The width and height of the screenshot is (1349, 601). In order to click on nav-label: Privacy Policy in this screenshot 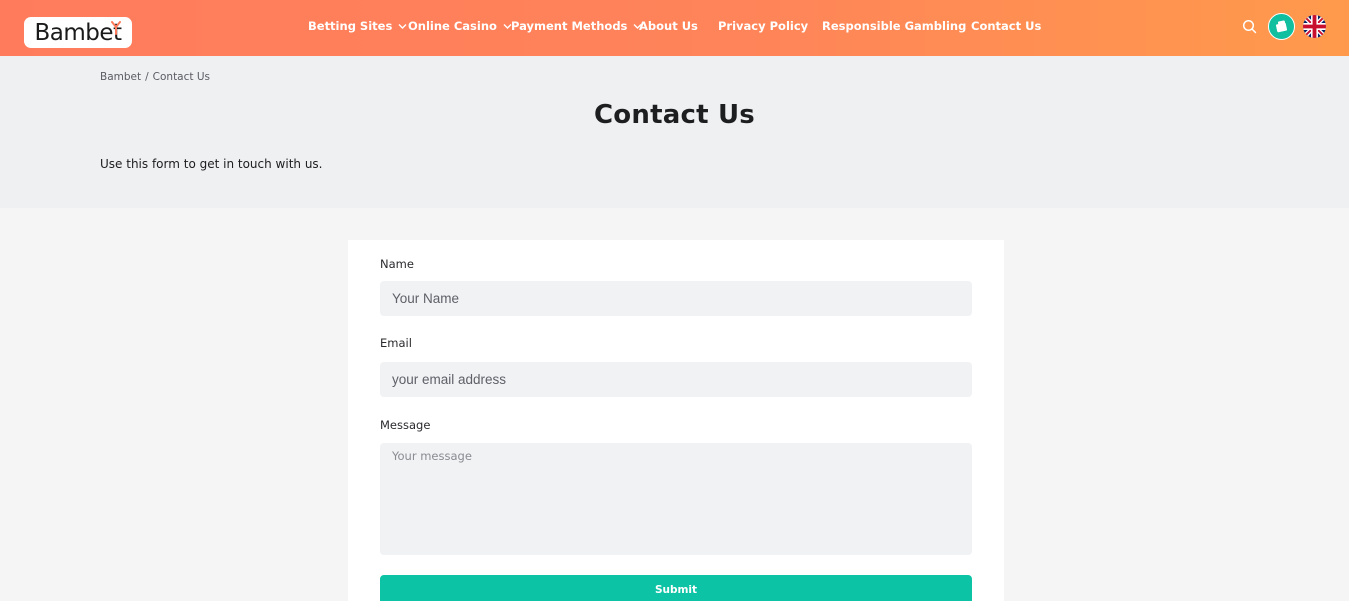, I will do `click(763, 26)`.